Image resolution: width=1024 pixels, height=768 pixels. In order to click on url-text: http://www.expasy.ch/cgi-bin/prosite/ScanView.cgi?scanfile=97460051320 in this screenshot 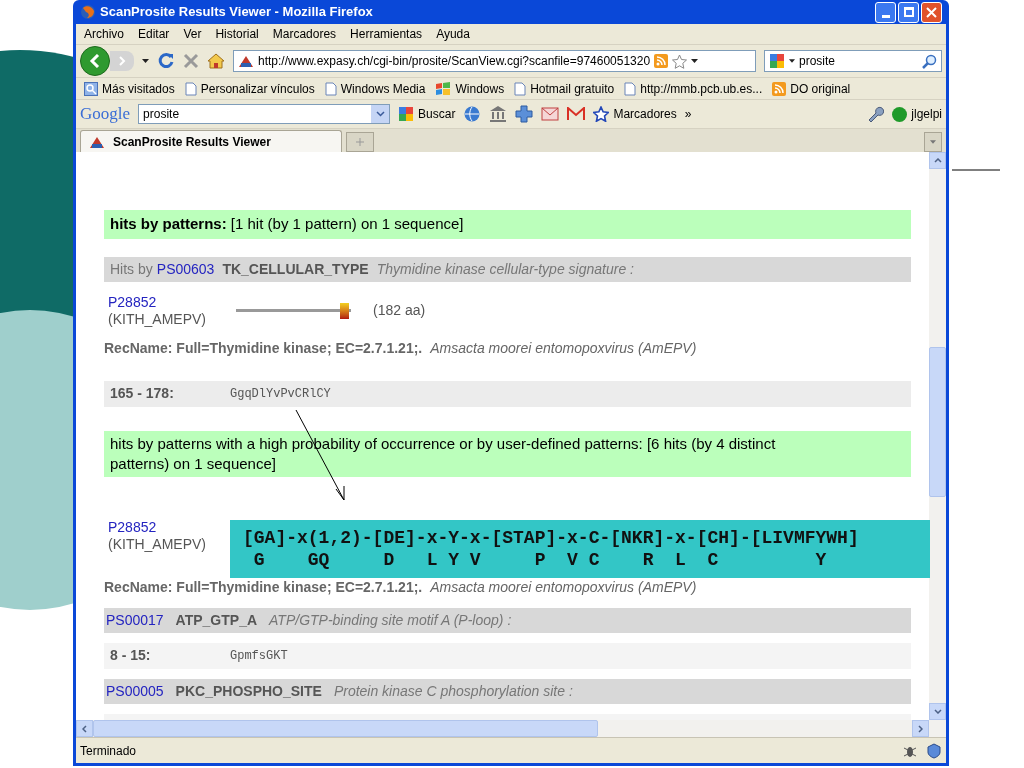, I will do `click(454, 61)`.